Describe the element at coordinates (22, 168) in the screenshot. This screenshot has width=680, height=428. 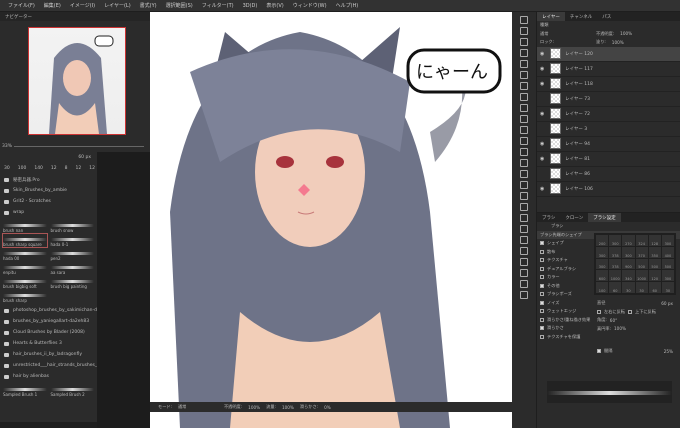
I see `brush-preset: 100` at that location.